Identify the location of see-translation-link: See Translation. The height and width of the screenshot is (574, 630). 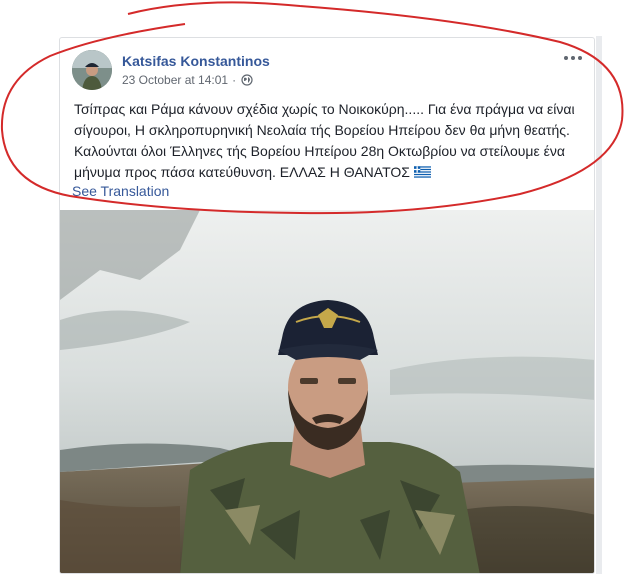
(120, 191).